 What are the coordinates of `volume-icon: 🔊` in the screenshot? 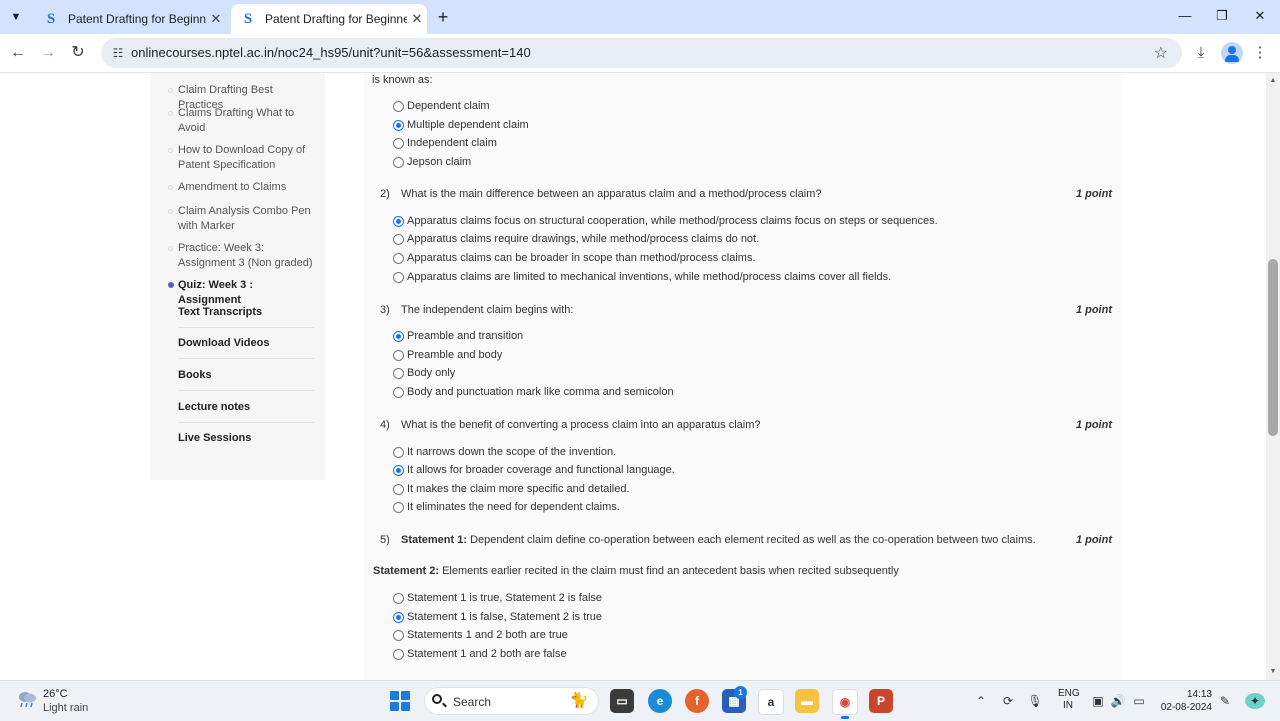 It's located at (1118, 701).